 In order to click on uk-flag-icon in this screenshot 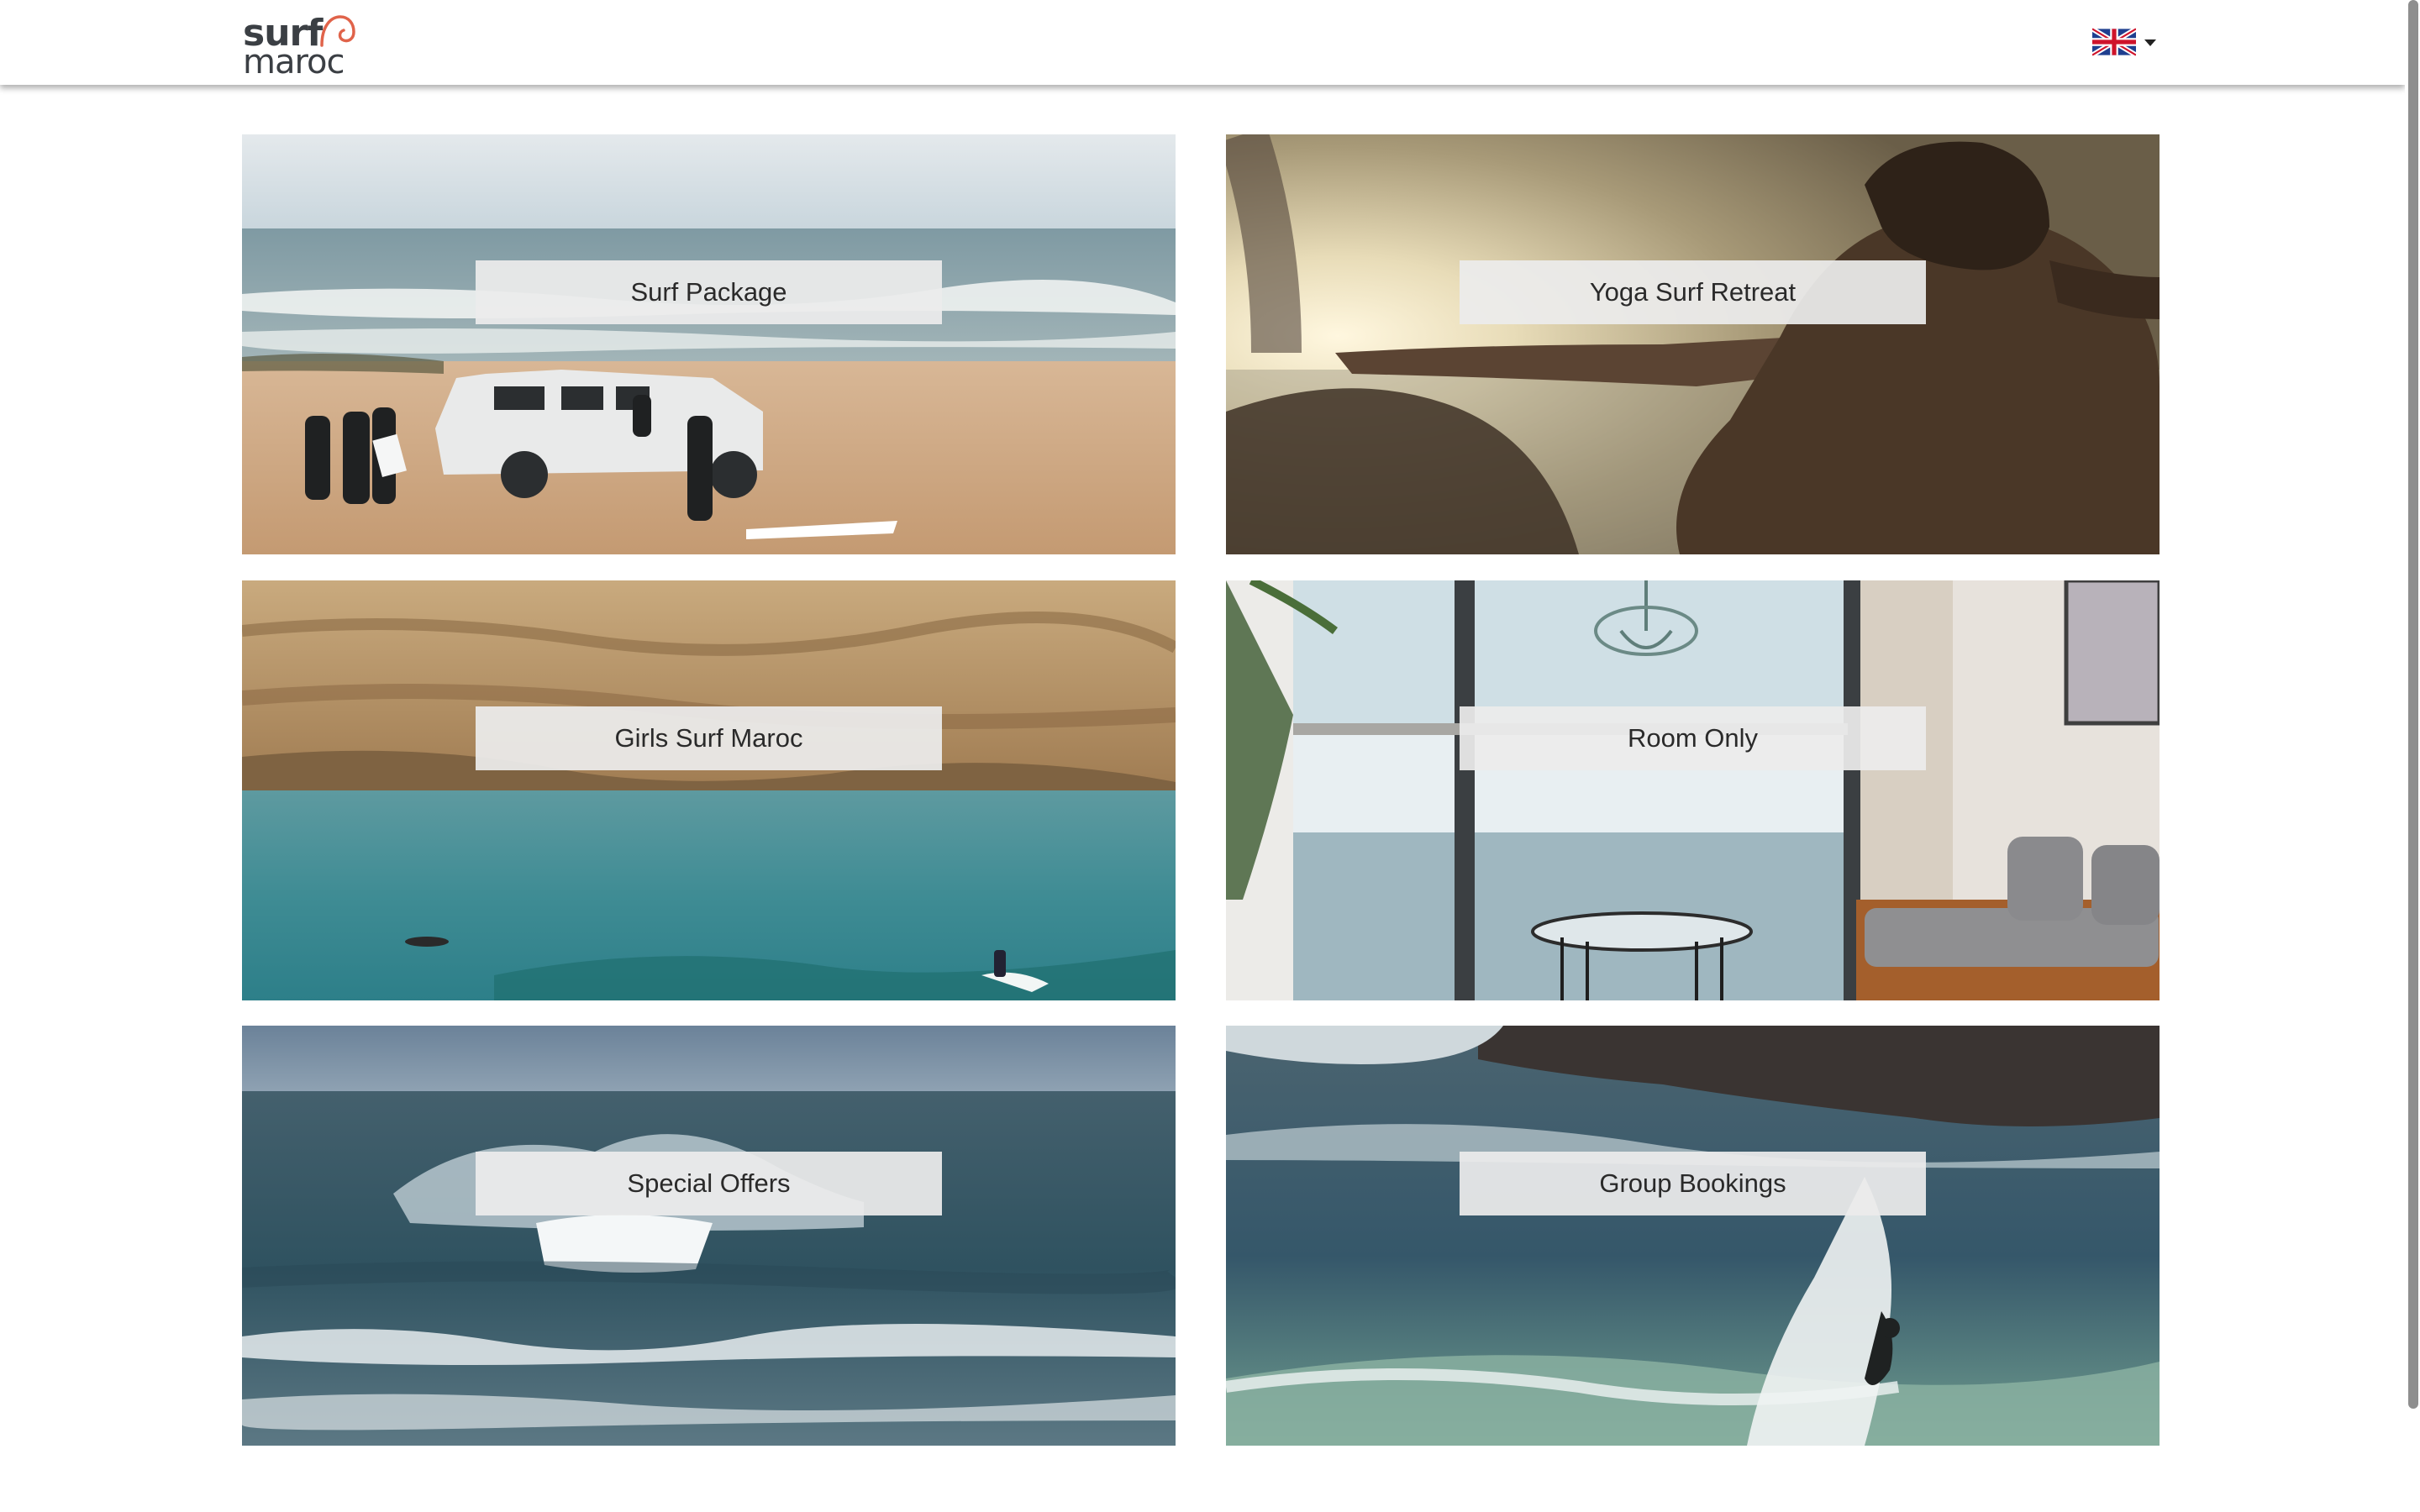, I will do `click(2114, 42)`.